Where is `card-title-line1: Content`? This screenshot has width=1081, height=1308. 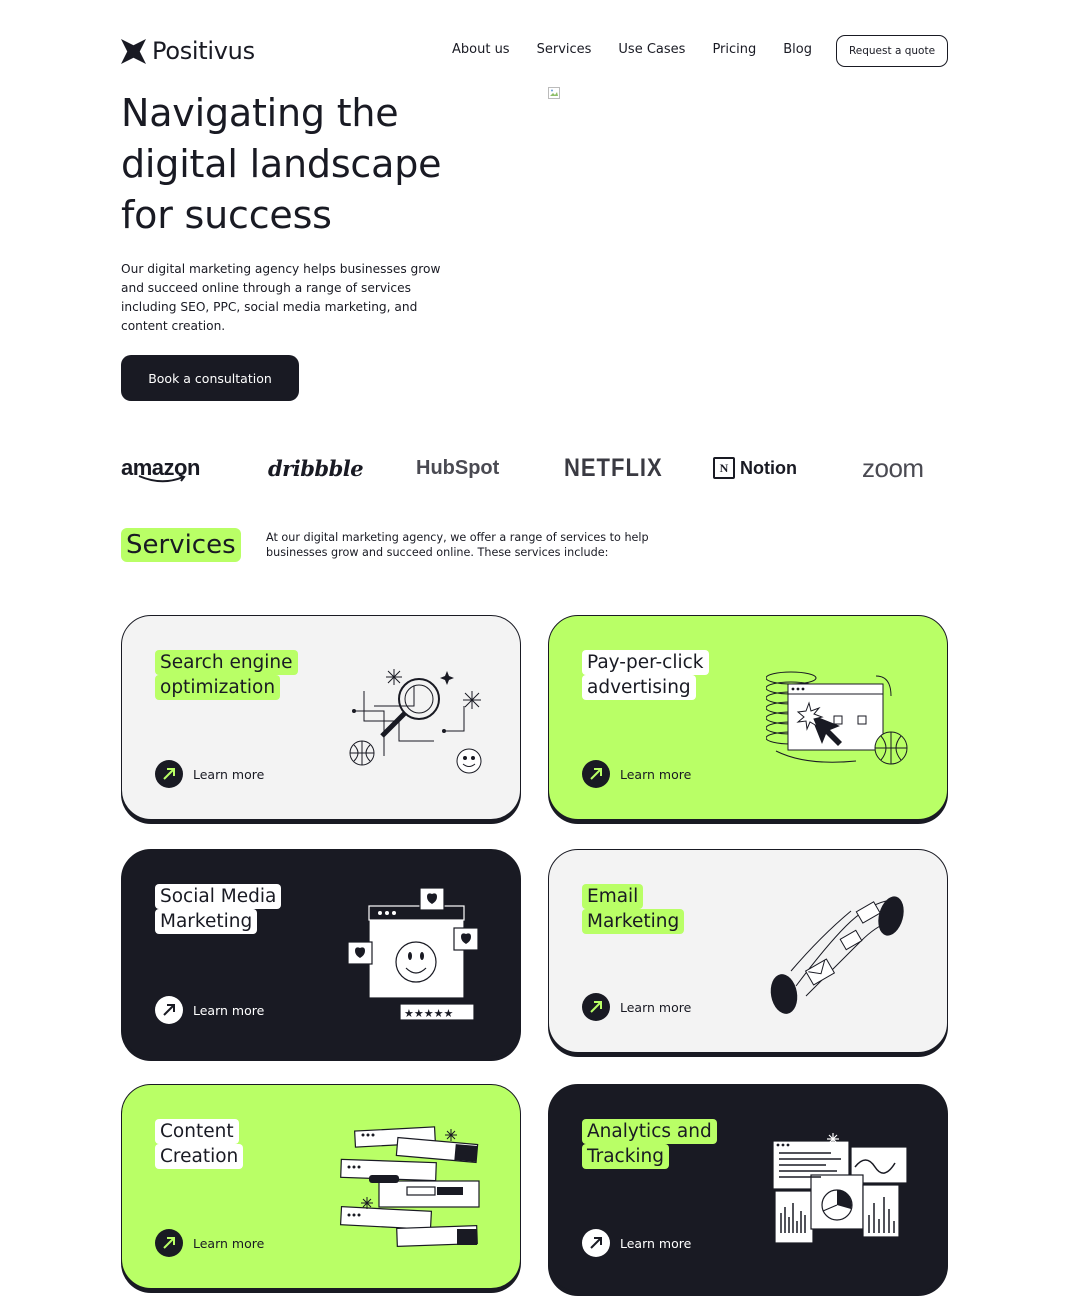 card-title-line1: Content is located at coordinates (197, 1131).